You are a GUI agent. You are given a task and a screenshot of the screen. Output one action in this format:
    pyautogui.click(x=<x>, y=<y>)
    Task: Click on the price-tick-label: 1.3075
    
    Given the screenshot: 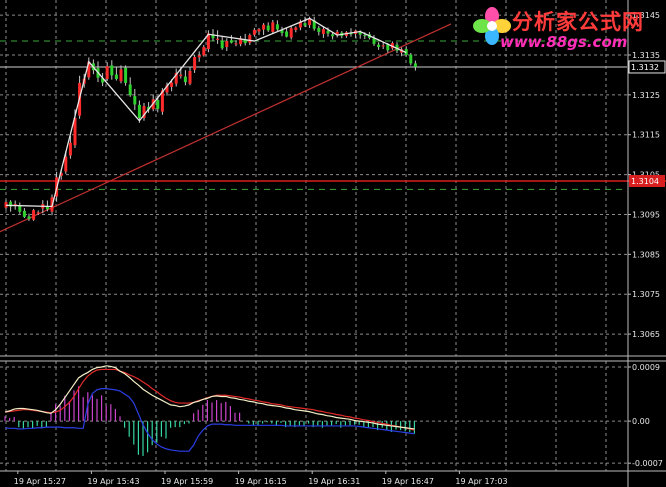 What is the action you would take?
    pyautogui.click(x=646, y=294)
    